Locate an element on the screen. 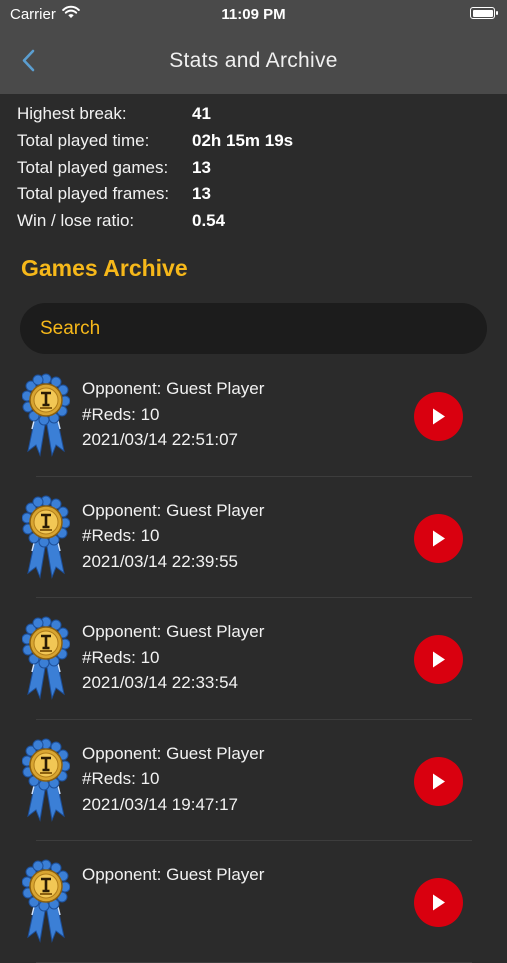  list-item: Opponent: Guest Player is located at coordinates (253, 902).